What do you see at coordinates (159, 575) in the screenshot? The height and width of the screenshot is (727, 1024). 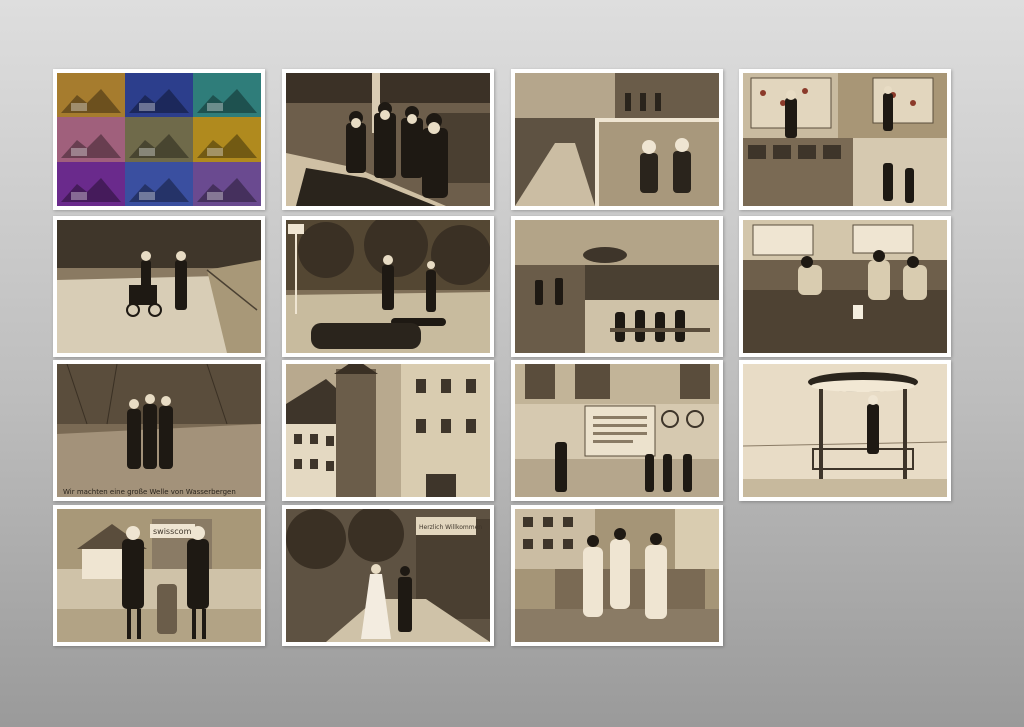 I see `photo-clowns-street: swisscom` at bounding box center [159, 575].